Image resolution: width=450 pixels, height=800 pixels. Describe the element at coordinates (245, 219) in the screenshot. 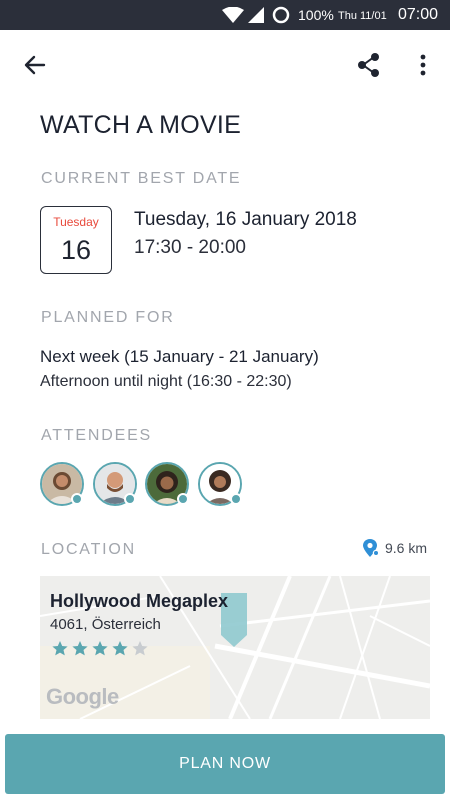

I see `best-date-text: Tuesday, 16 January 2018` at that location.